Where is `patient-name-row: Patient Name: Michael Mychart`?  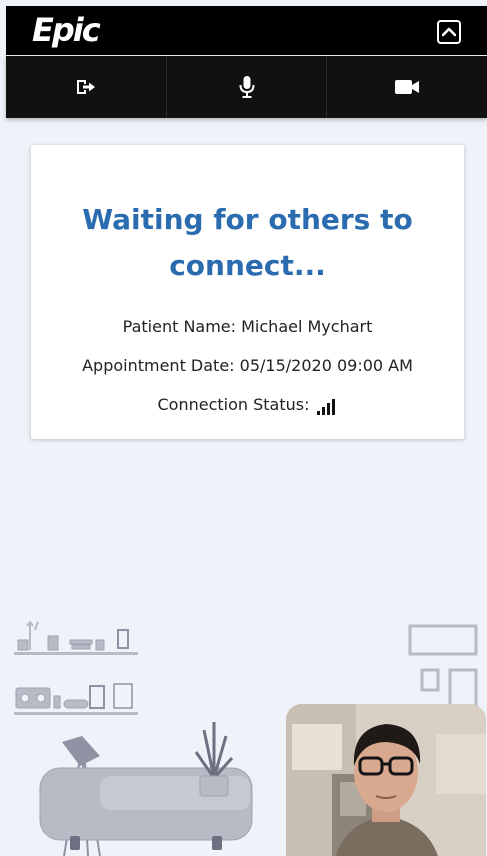 patient-name-row: Patient Name: Michael Mychart is located at coordinates (247, 327).